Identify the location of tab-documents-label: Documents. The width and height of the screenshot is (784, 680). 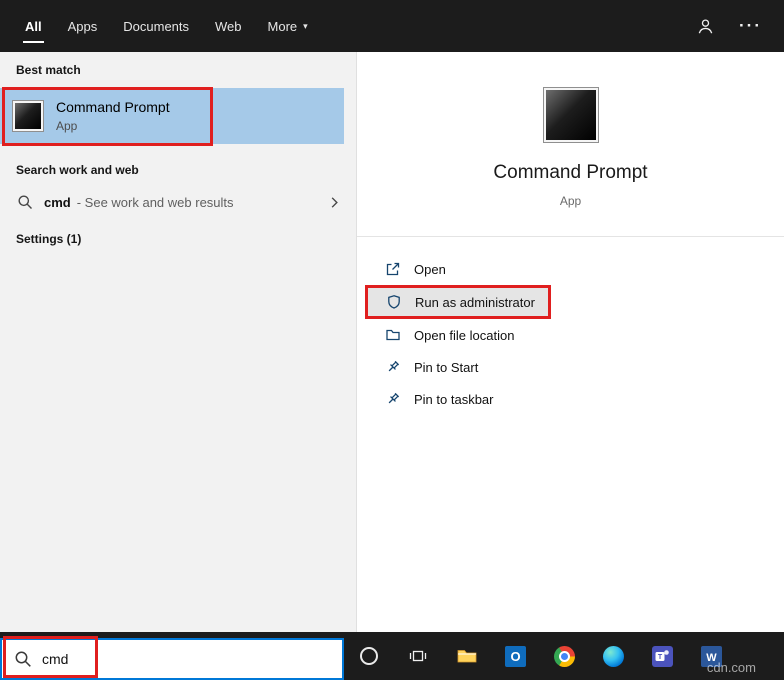
(156, 26).